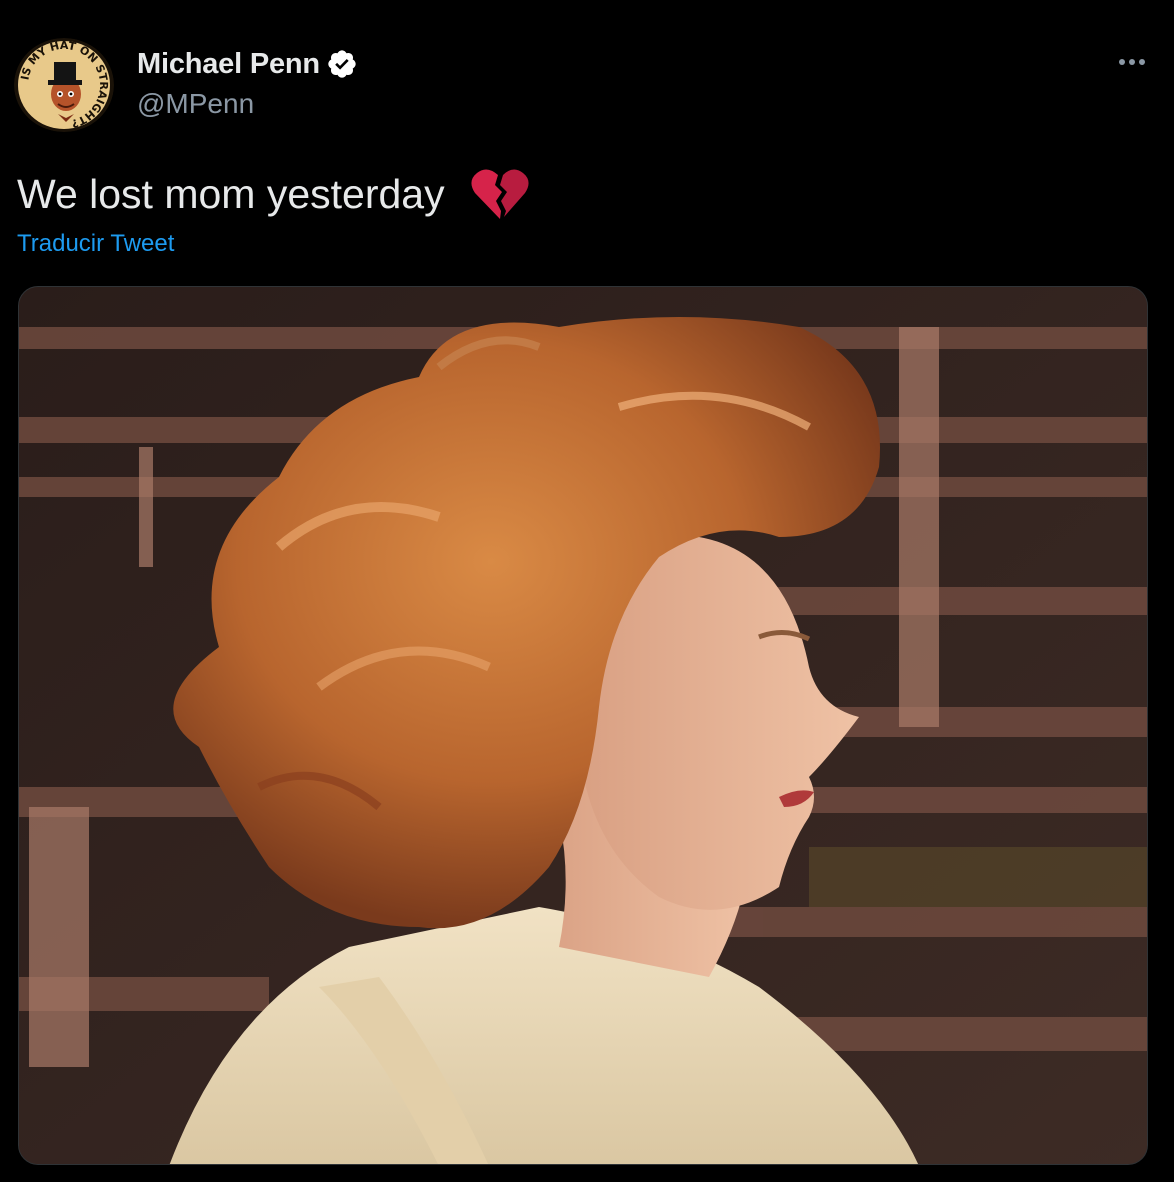 This screenshot has width=1174, height=1182. What do you see at coordinates (500, 194) in the screenshot?
I see `broken-heart-icon` at bounding box center [500, 194].